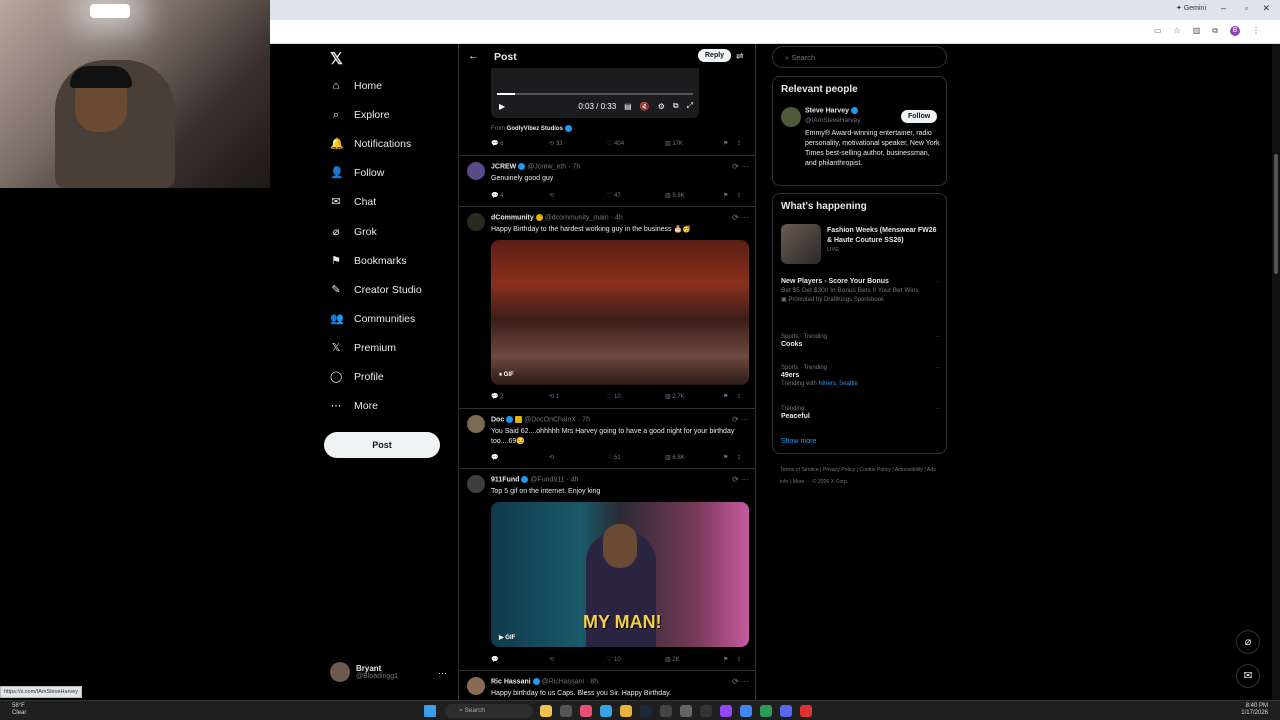 This screenshot has height=720, width=1280. What do you see at coordinates (375, 290) in the screenshot?
I see `sidebar-item-creator-studio: ✎ Creator Studio` at bounding box center [375, 290].